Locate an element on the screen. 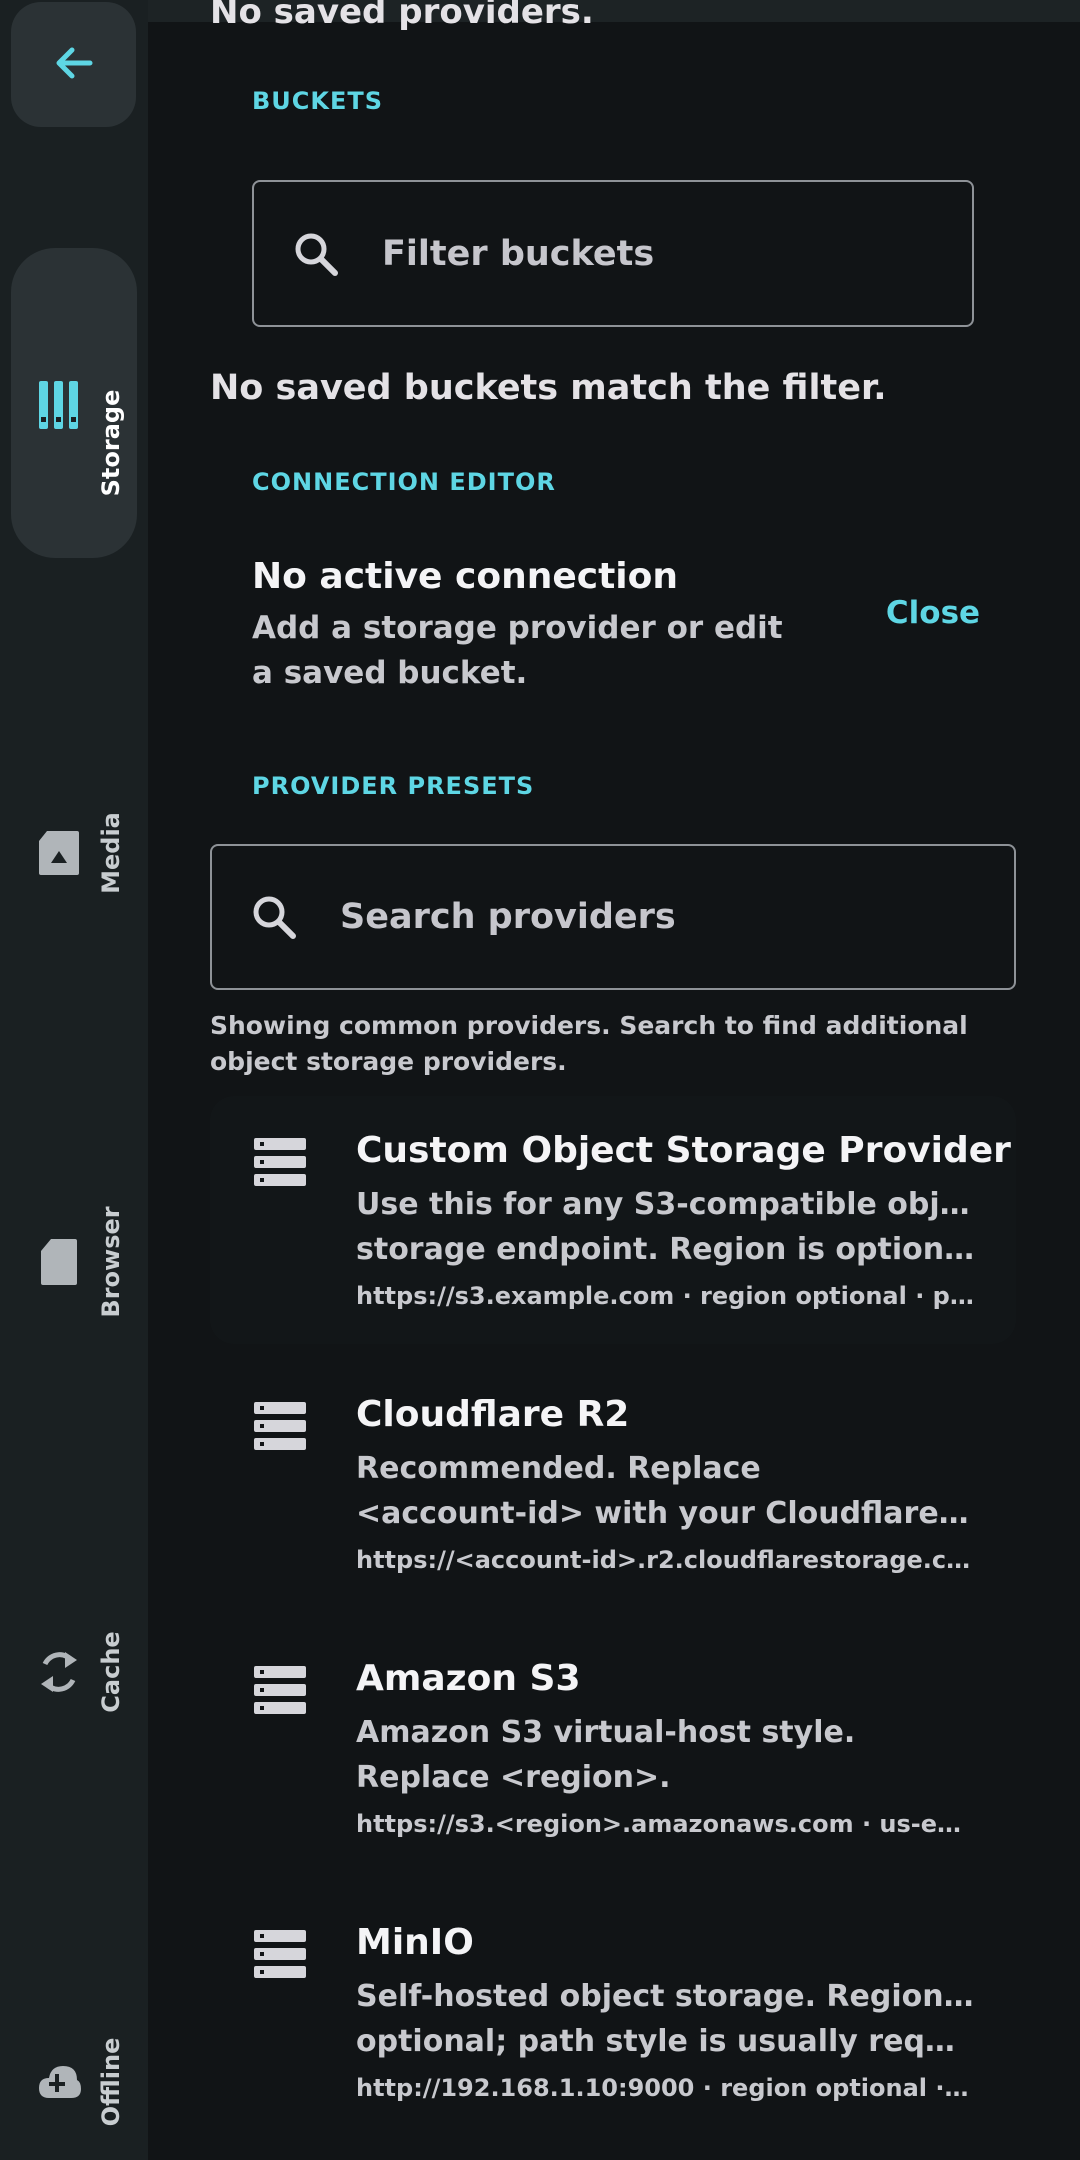 This screenshot has width=1080, height=2160. filter-buckets-input is located at coordinates (662, 253).